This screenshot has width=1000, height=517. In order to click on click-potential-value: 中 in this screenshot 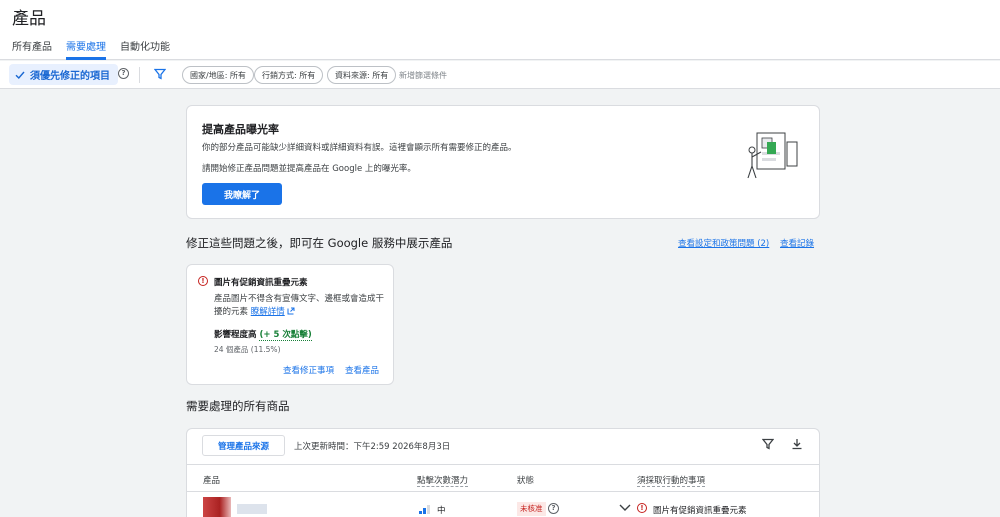, I will do `click(441, 511)`.